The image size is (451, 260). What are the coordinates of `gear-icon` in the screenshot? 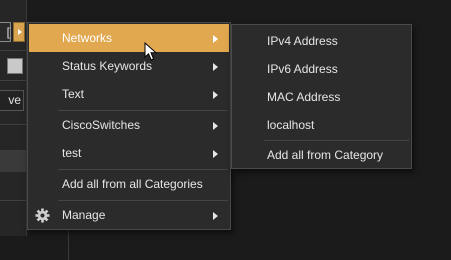 It's located at (42, 215).